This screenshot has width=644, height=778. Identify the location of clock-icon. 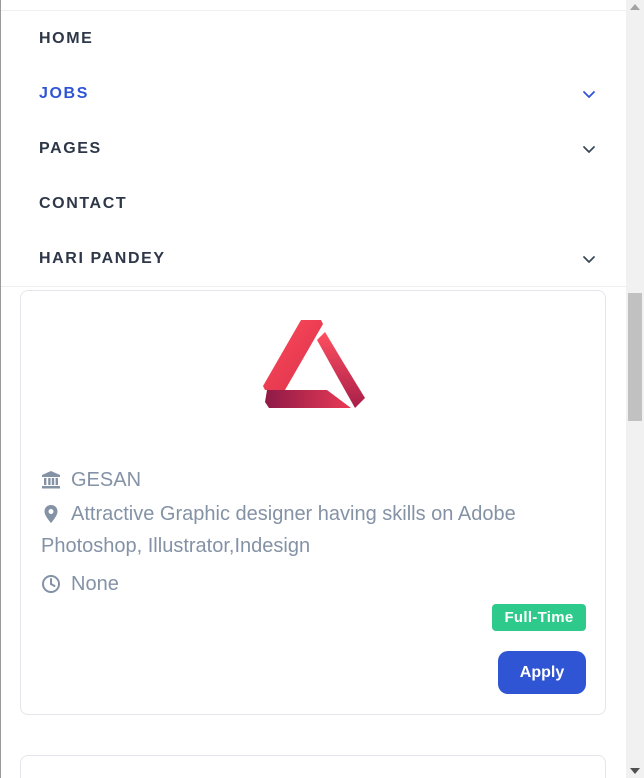
(51, 584).